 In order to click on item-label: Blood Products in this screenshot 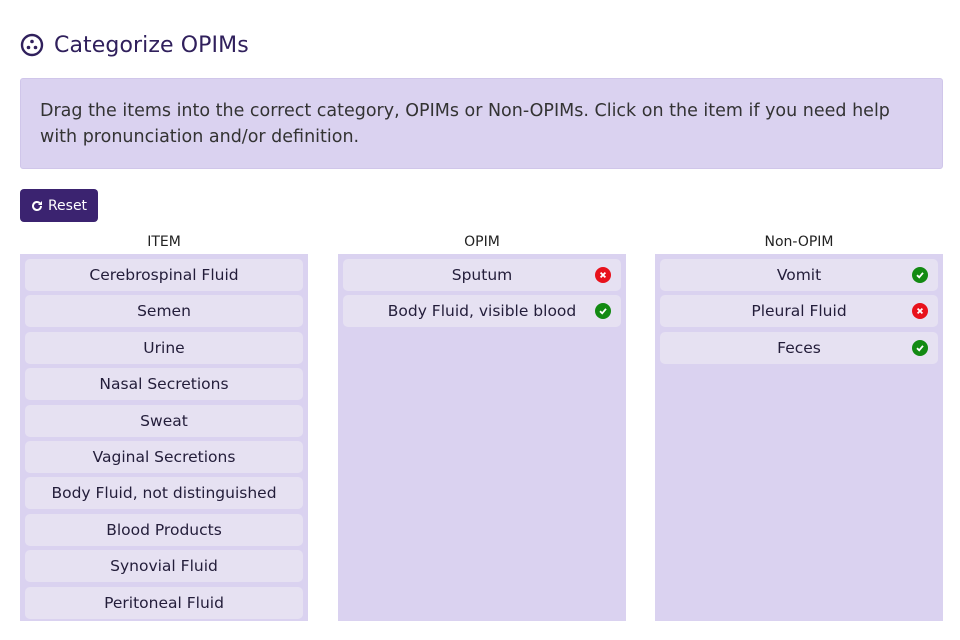, I will do `click(164, 529)`.